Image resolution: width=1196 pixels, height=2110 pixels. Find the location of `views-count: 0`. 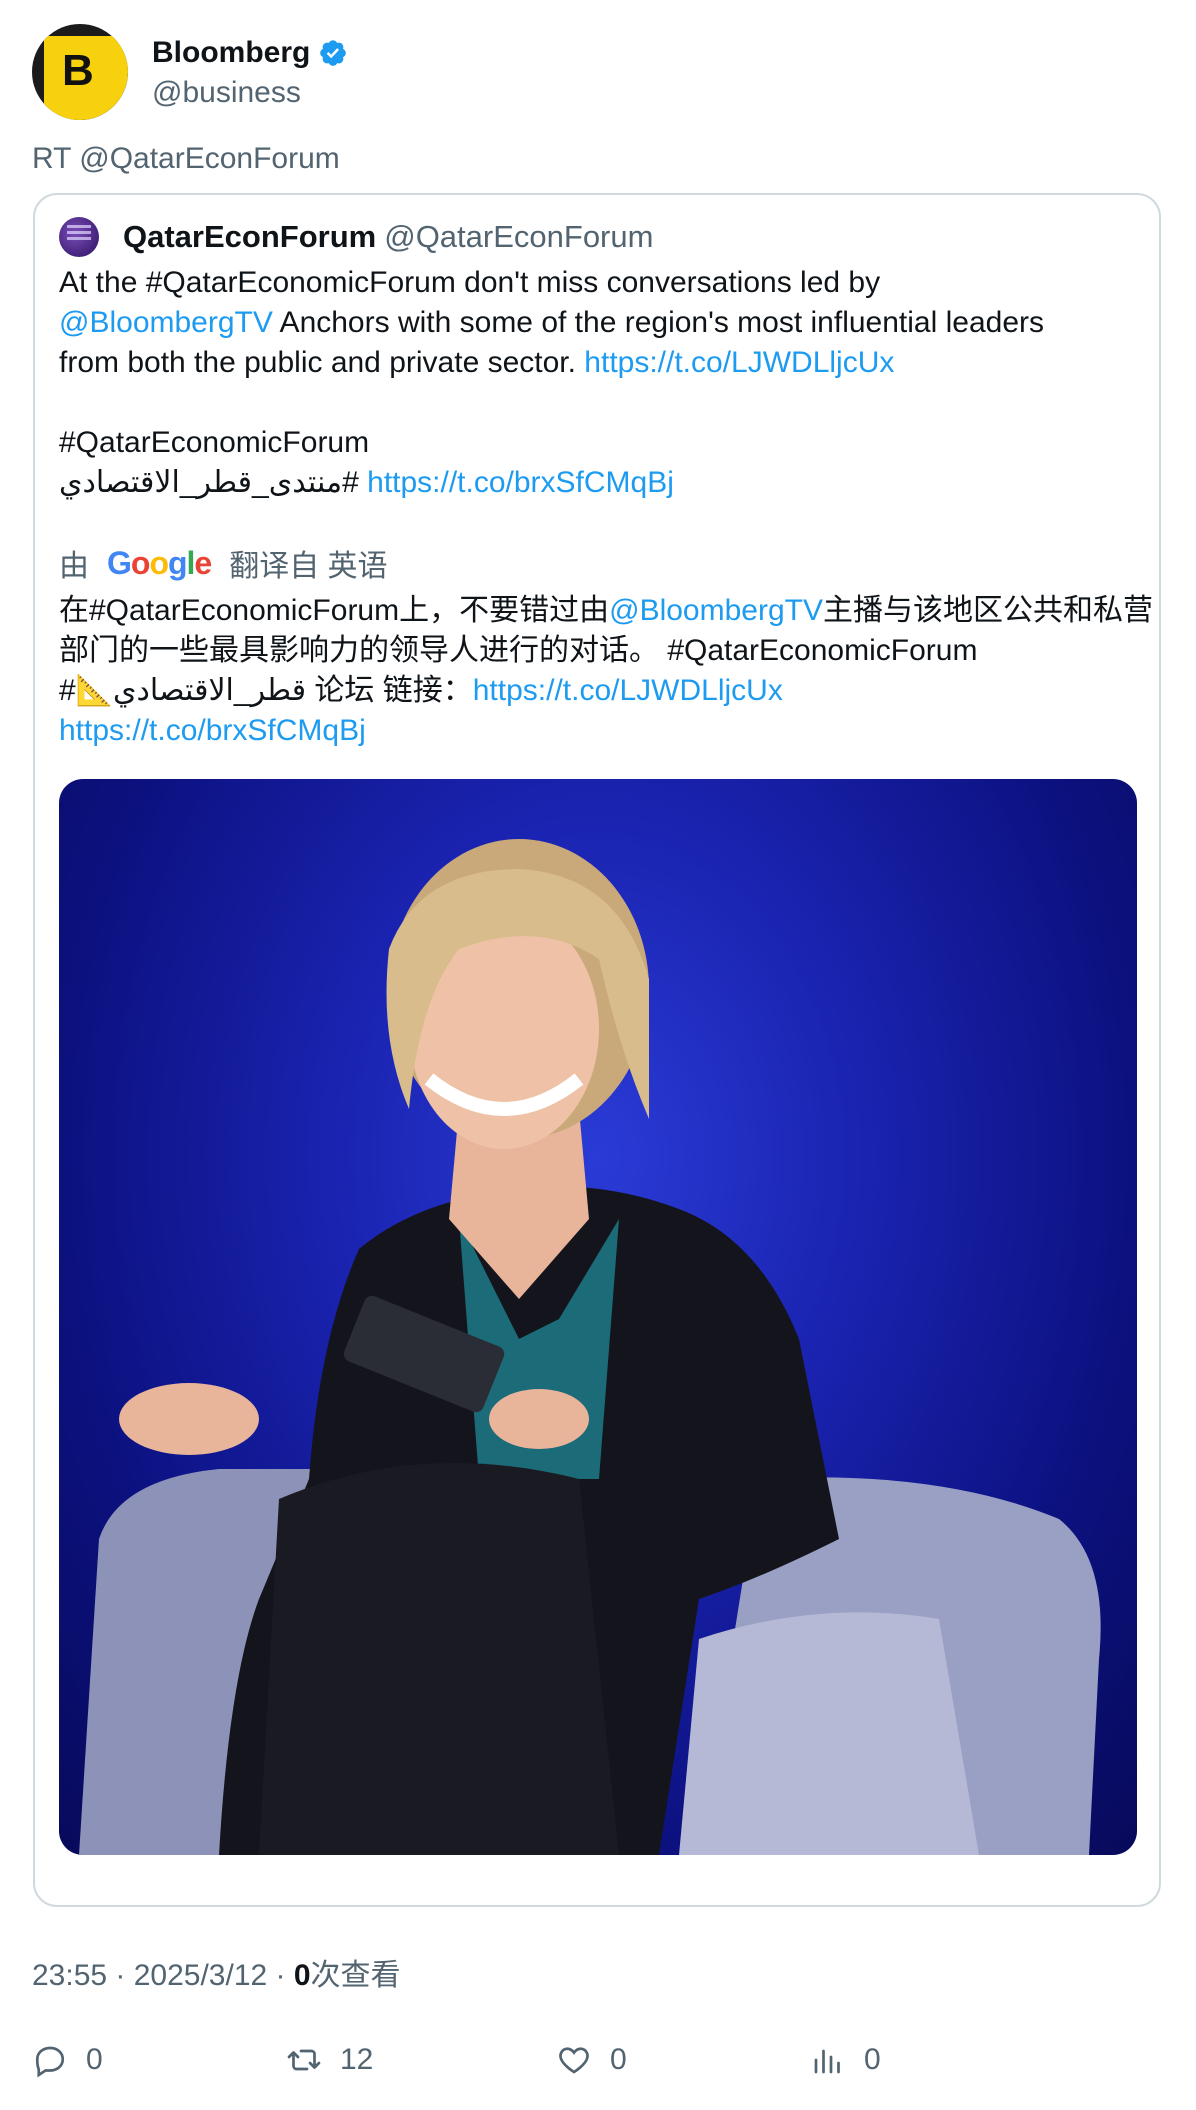

views-count: 0 is located at coordinates (872, 2059).